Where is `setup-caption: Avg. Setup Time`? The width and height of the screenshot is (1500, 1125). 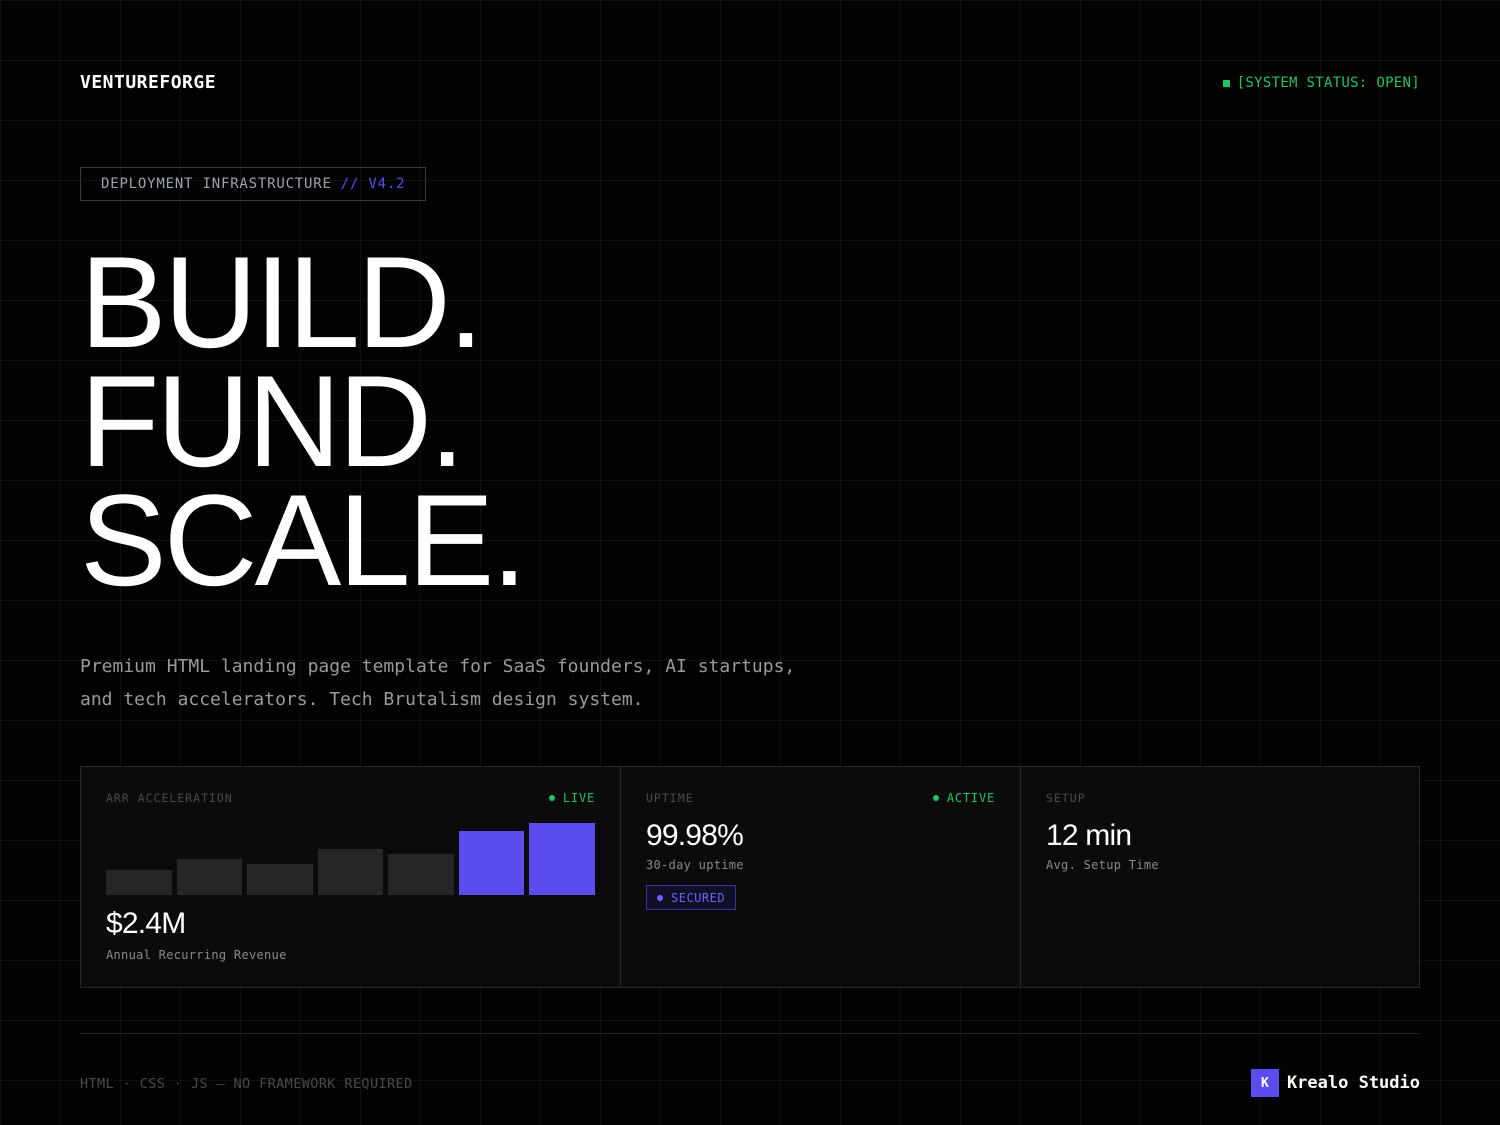 setup-caption: Avg. Setup Time is located at coordinates (1102, 865).